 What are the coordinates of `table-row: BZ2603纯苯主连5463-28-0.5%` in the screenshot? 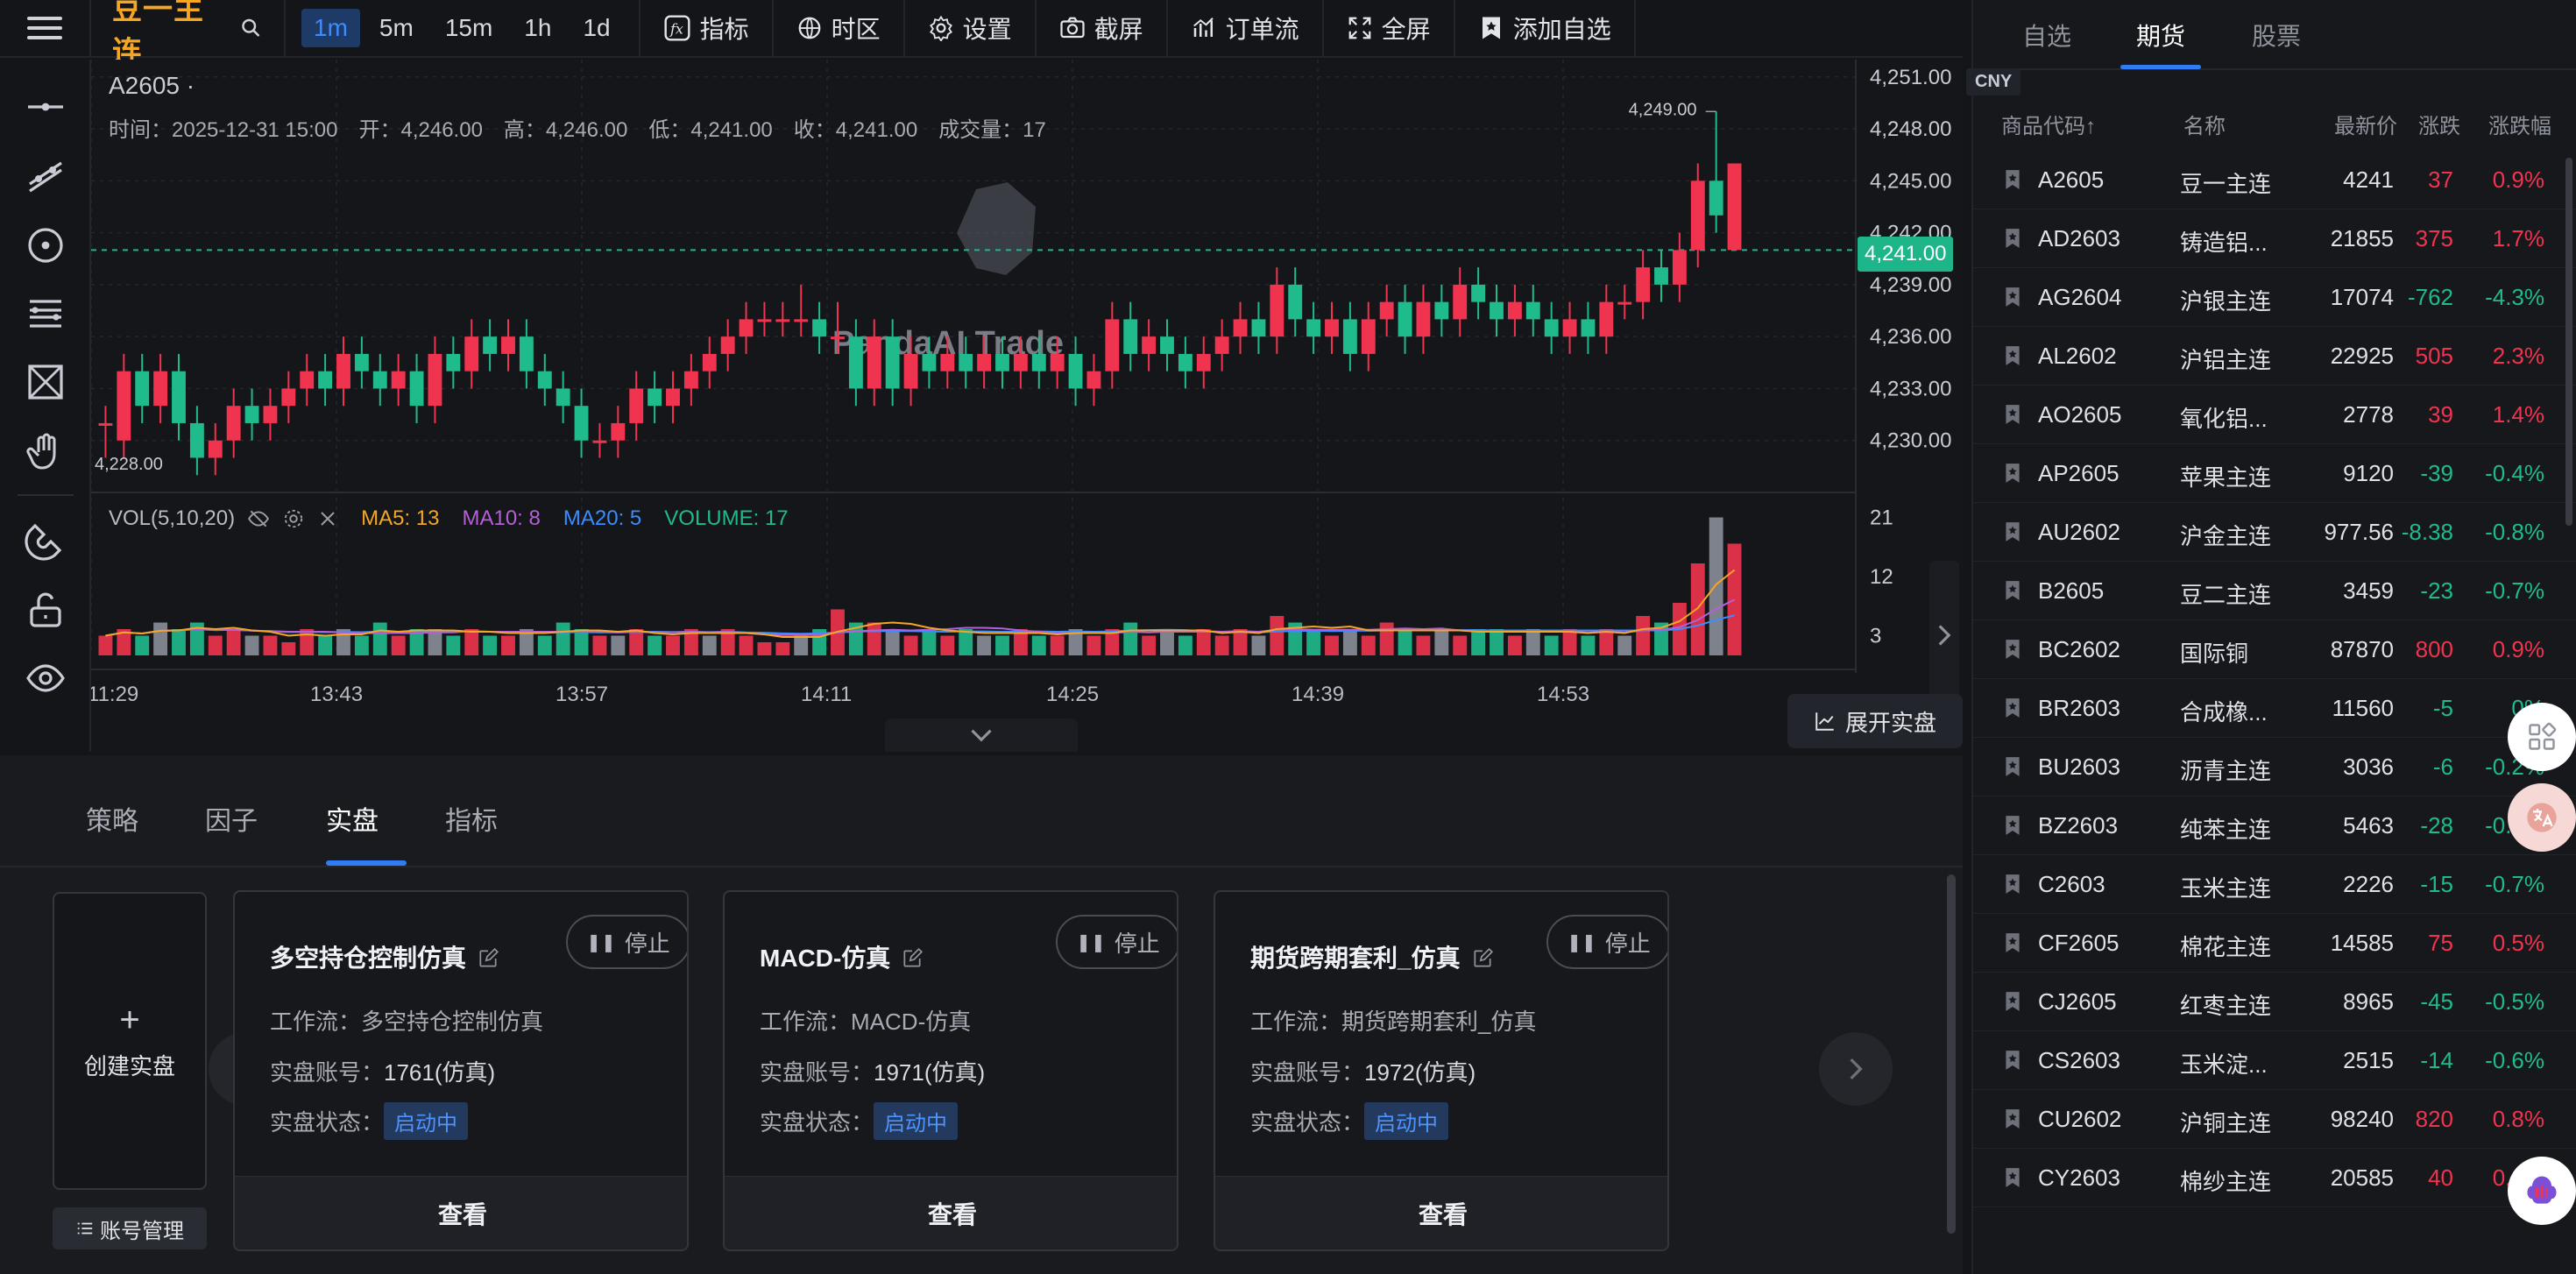 It's located at (2274, 825).